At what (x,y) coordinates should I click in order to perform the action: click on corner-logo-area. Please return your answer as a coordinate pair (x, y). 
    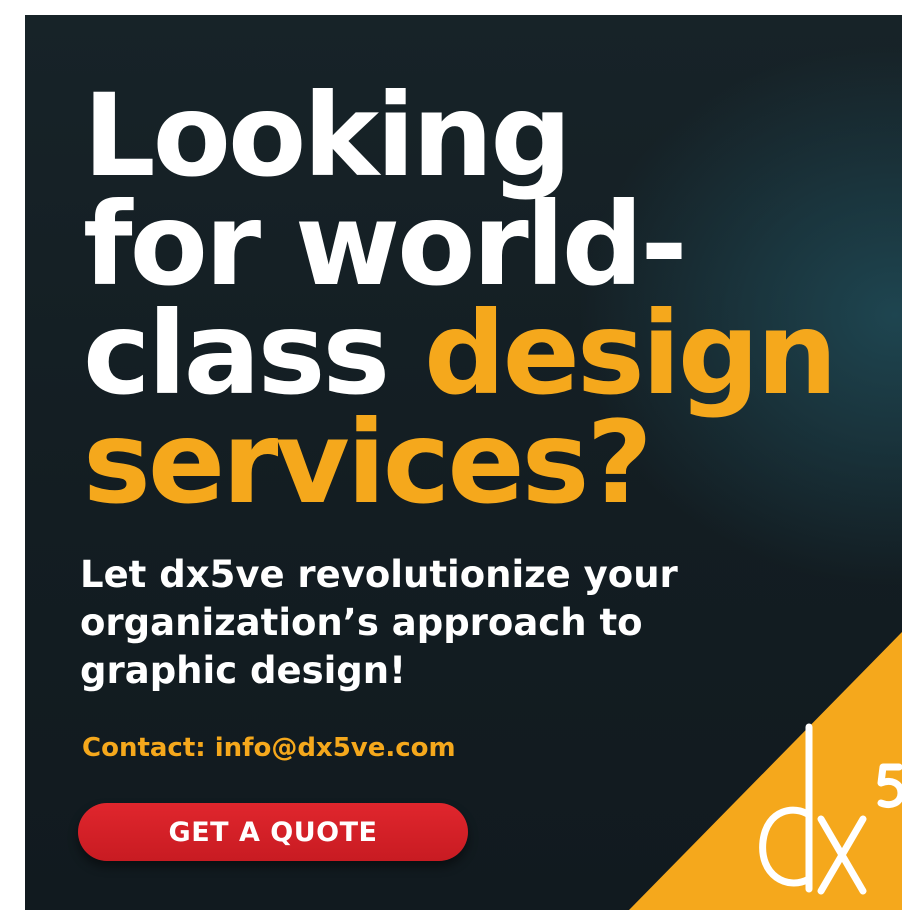
    Looking at the image, I should click on (765, 771).